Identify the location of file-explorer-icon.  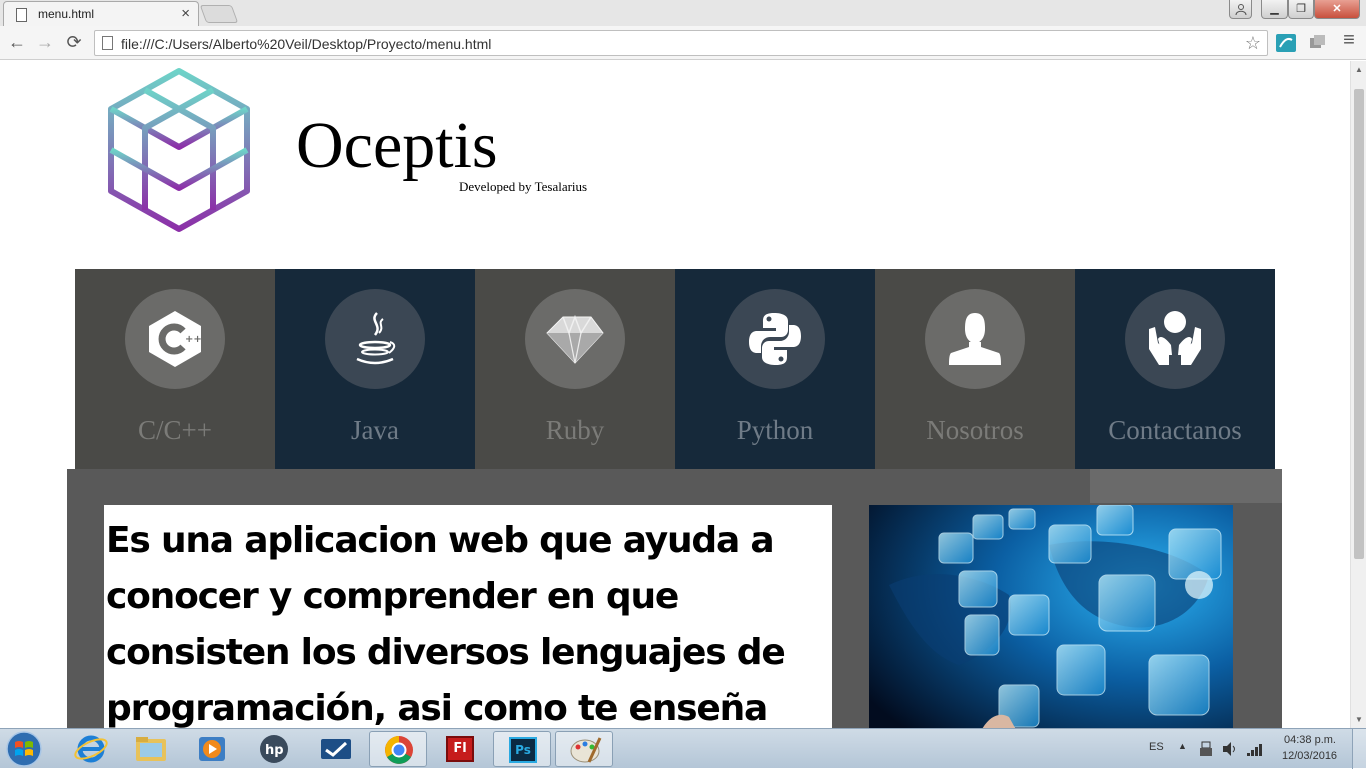
(151, 749).